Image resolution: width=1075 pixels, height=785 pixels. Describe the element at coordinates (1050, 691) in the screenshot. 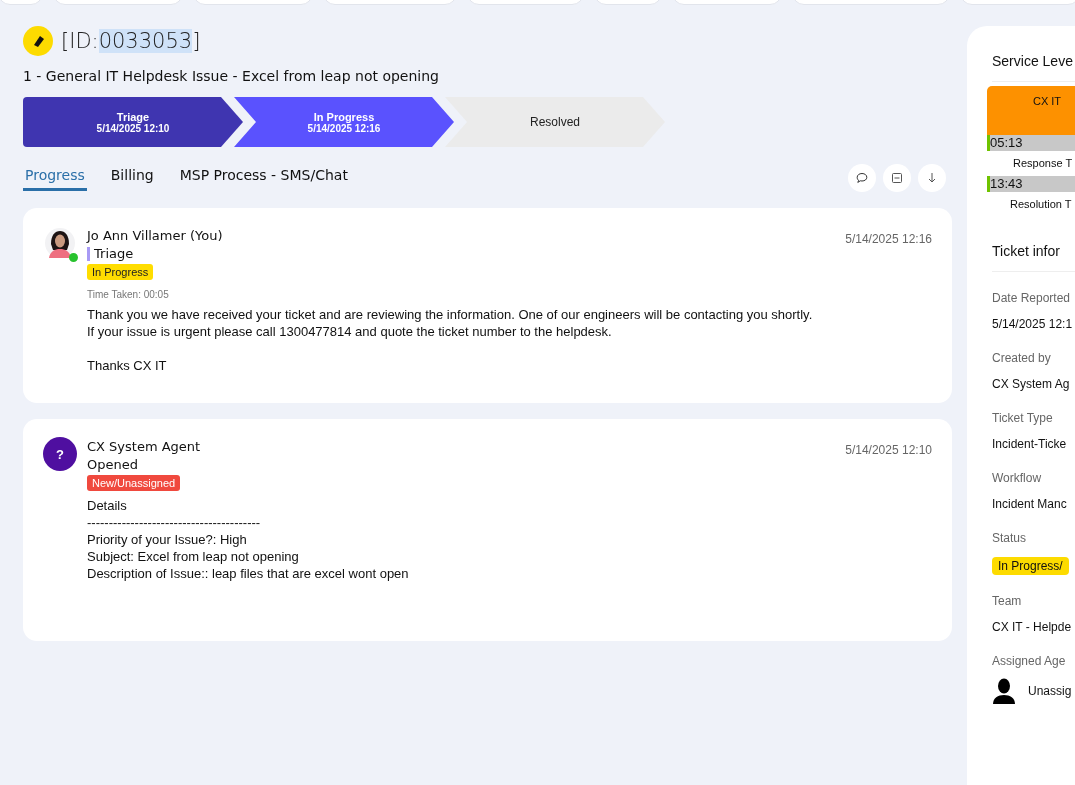

I see `field-value: Unassig` at that location.